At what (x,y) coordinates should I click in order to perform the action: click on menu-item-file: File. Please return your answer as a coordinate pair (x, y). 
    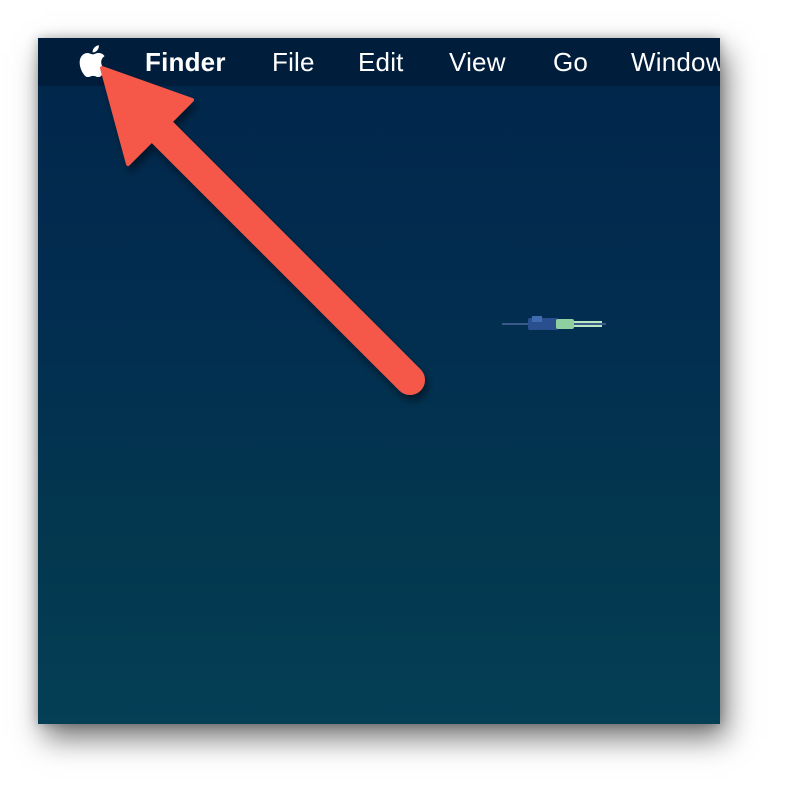
    Looking at the image, I should click on (293, 62).